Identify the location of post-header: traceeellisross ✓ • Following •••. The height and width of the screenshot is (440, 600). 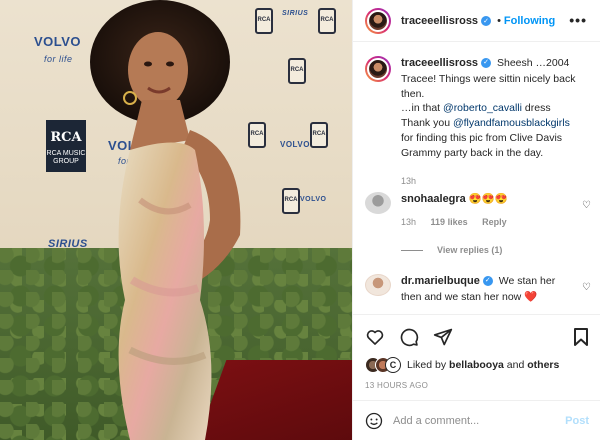
(476, 21).